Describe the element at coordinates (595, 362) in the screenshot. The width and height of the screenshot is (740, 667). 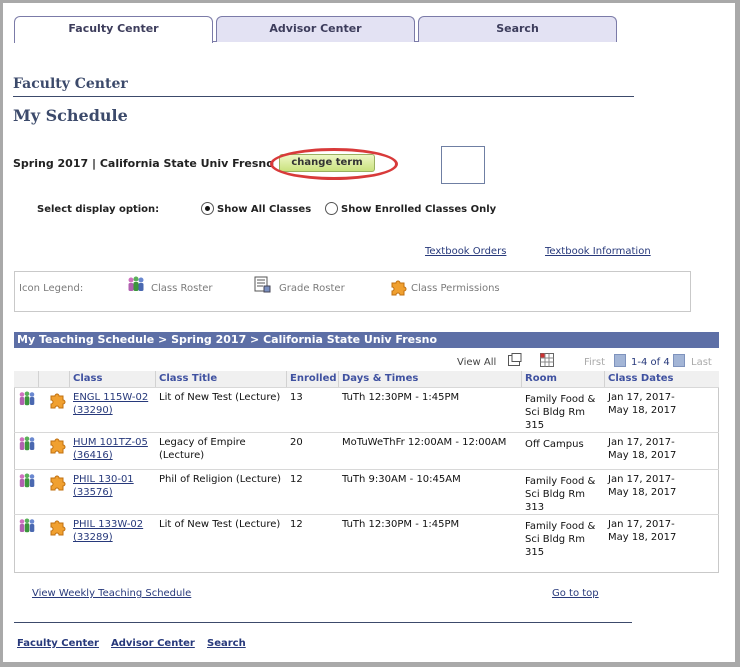
I see `first-label: First` at that location.